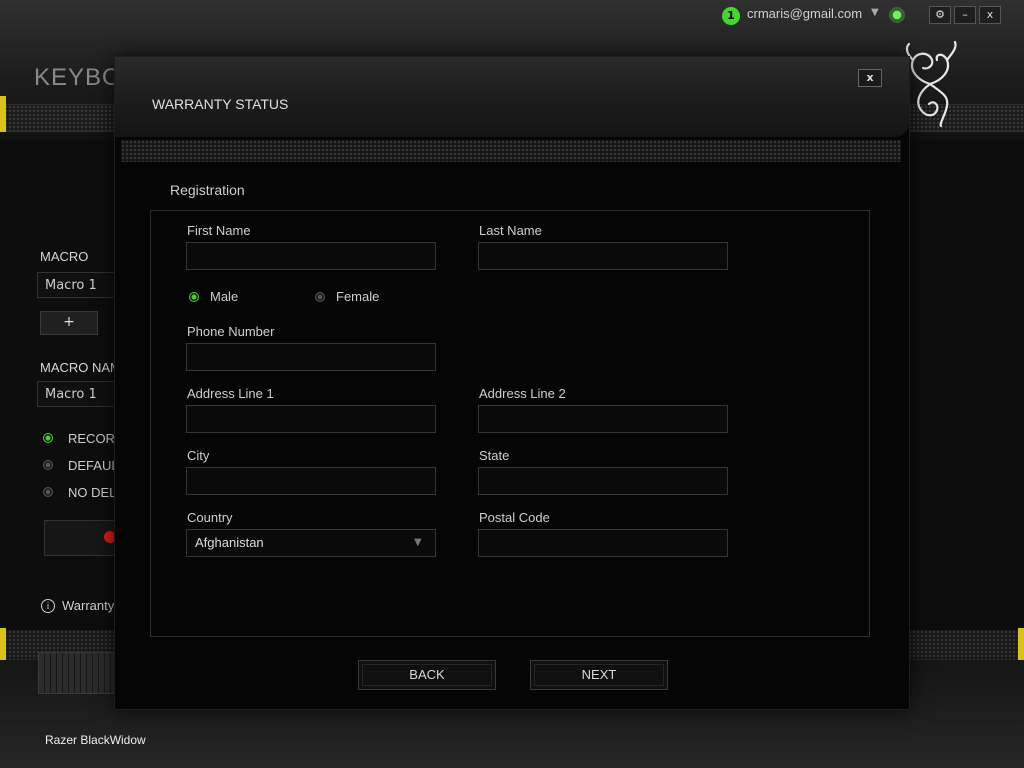 This screenshot has width=1024, height=768. Describe the element at coordinates (194, 297) in the screenshot. I see `gender-radio-male` at that location.